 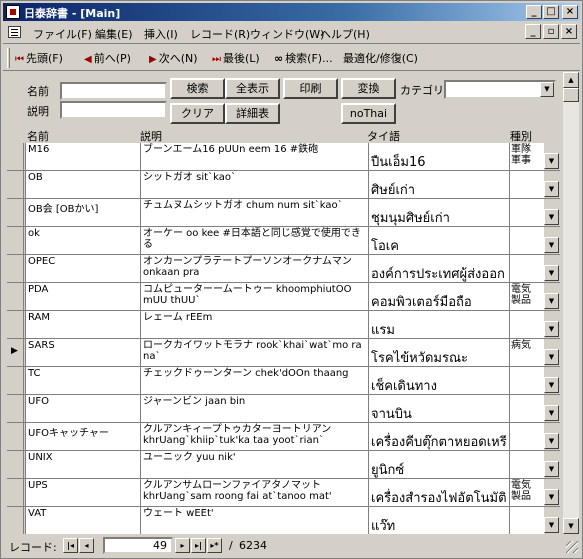 I want to click on table-row: RAM レェーム rEEm แรม ▼, so click(x=283, y=325).